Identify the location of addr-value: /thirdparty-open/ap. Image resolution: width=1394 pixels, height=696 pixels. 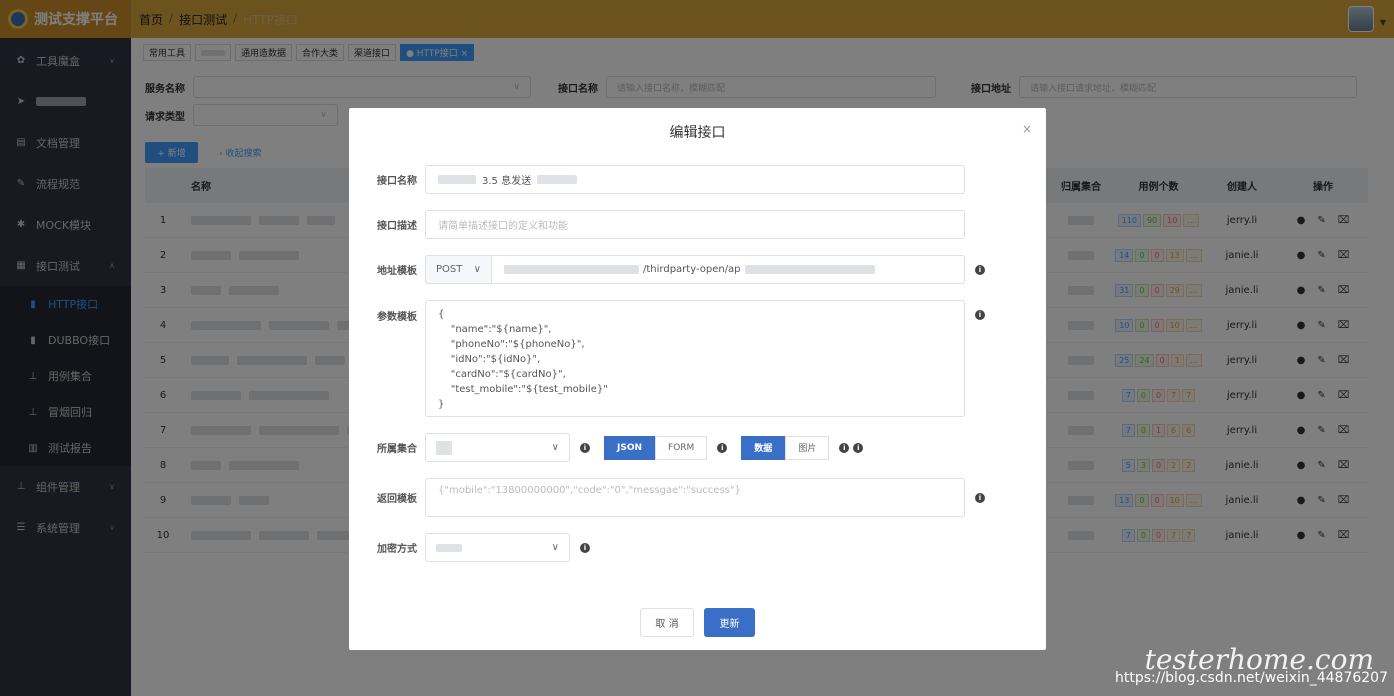
(692, 269).